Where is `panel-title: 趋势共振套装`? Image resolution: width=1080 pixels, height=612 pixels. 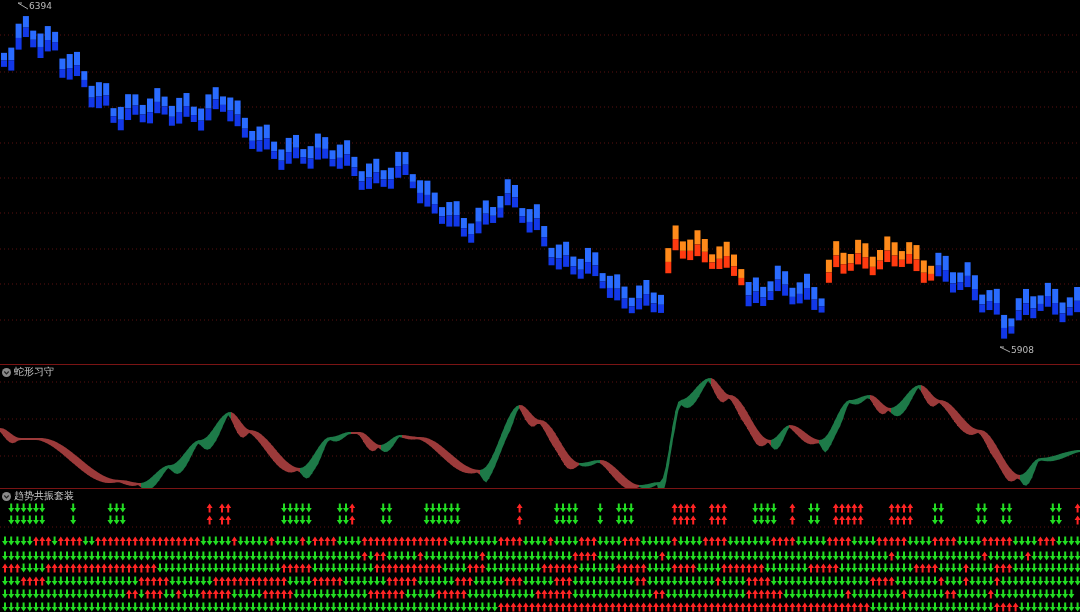 panel-title: 趋势共振套装 is located at coordinates (44, 496).